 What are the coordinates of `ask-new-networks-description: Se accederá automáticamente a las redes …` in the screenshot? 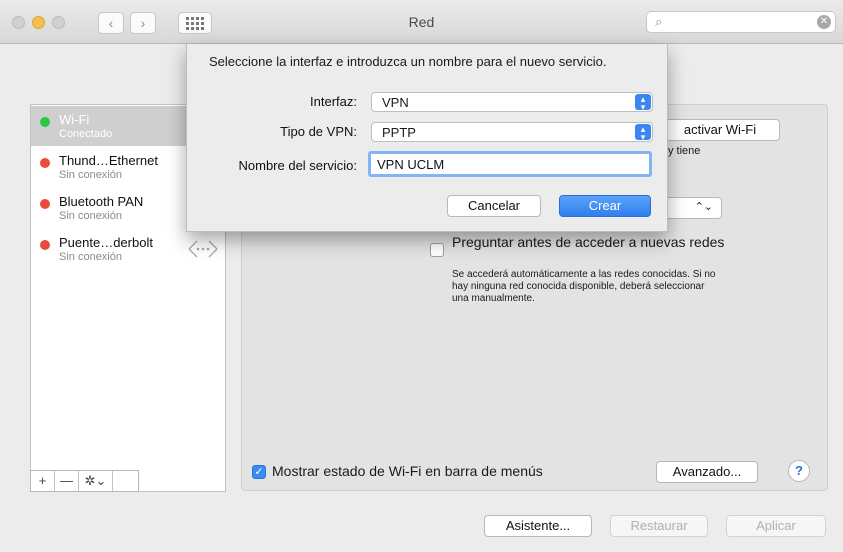 It's located at (584, 286).